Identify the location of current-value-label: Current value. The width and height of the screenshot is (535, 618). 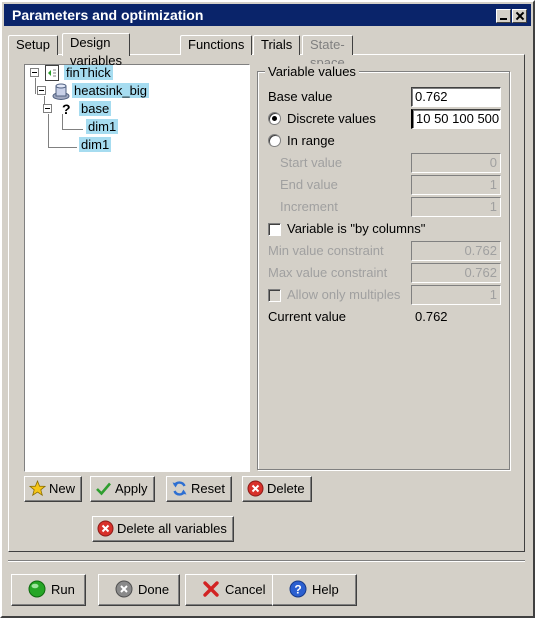
(307, 316).